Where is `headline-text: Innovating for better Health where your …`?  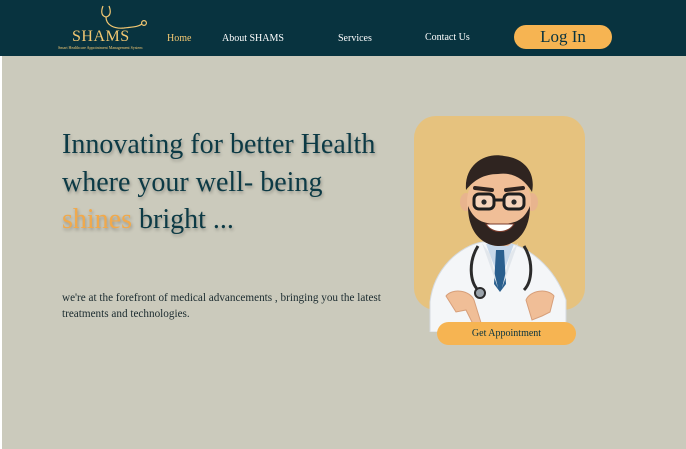 headline-text: Innovating for better Health where your … is located at coordinates (219, 163).